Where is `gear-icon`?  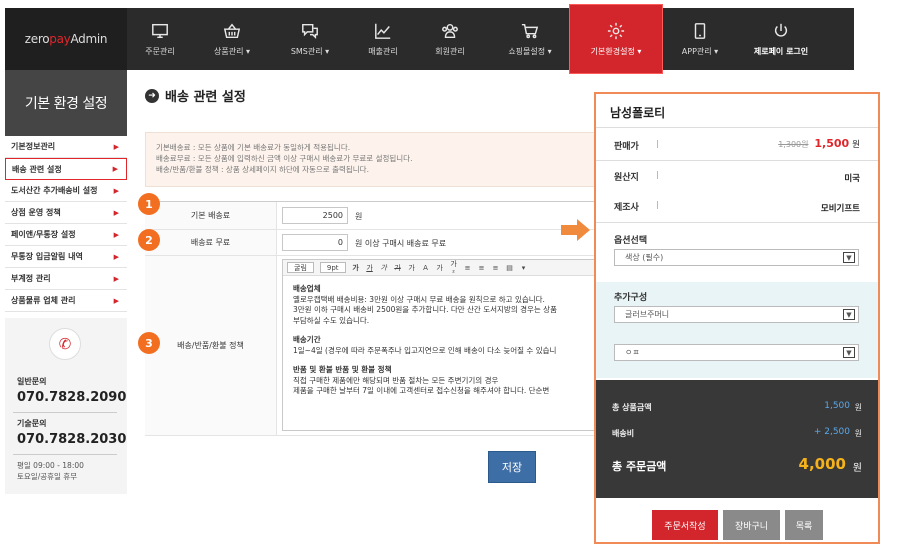 gear-icon is located at coordinates (616, 30).